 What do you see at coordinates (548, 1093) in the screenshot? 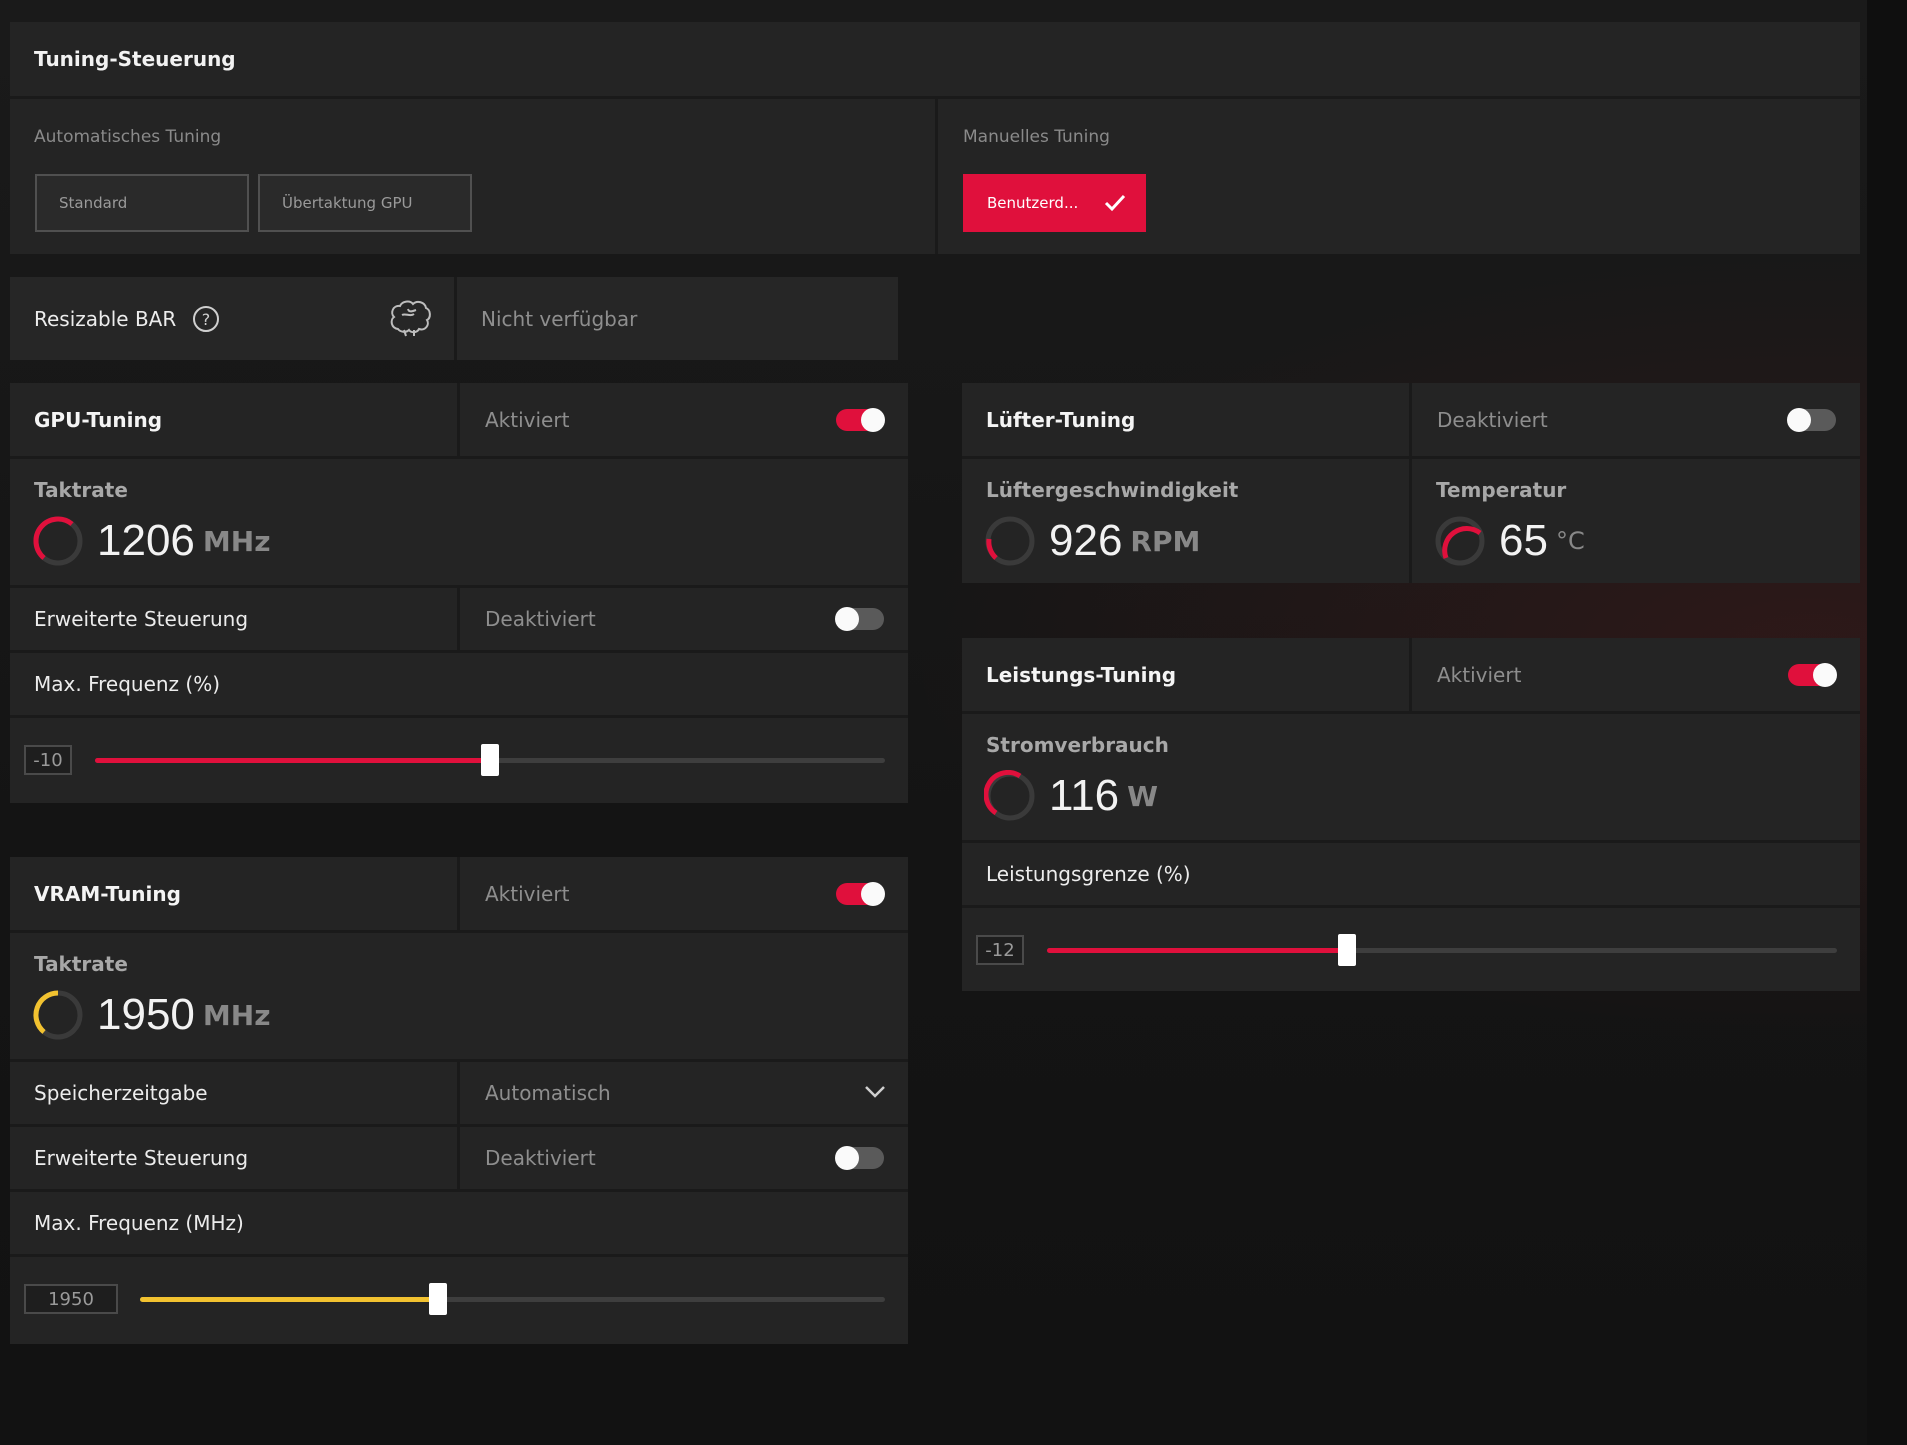
I see `memory-timing-value: Automatisch` at bounding box center [548, 1093].